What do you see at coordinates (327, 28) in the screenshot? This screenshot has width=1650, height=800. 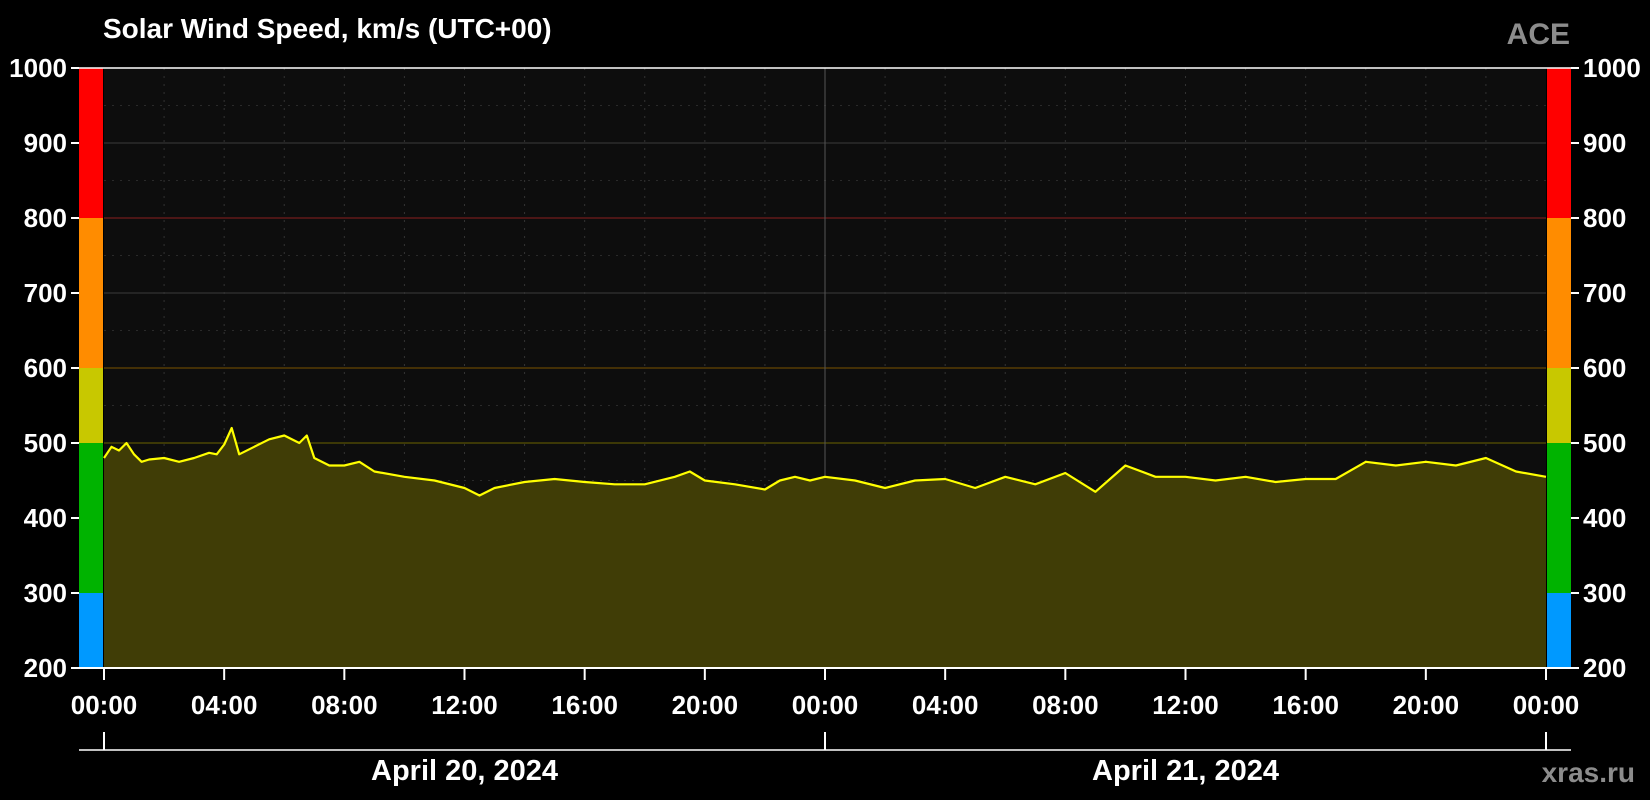 I see `chart-title: Solar Wind Speed, km/s (UTC+00)` at bounding box center [327, 28].